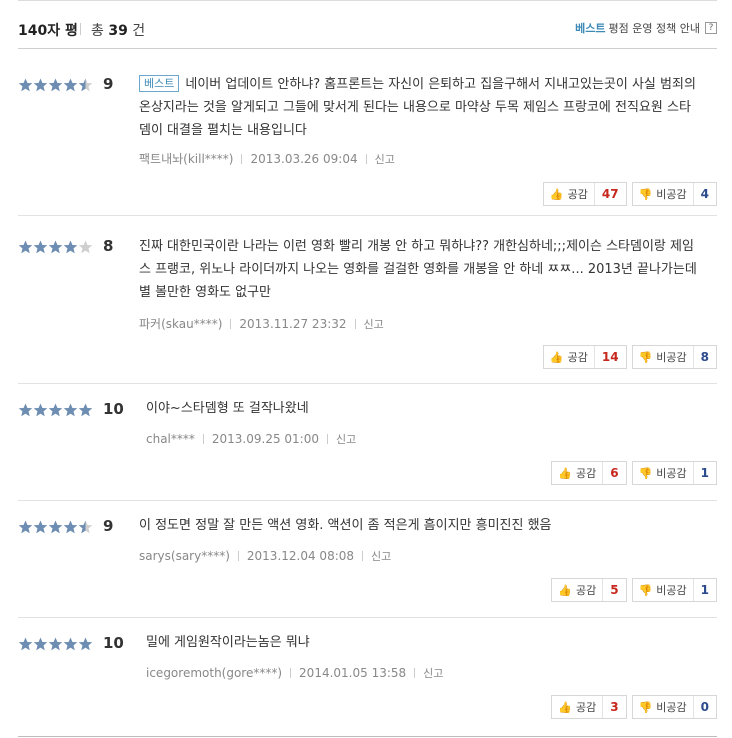 This screenshot has width=732, height=738. I want to click on review-author: chal****, so click(170, 439).